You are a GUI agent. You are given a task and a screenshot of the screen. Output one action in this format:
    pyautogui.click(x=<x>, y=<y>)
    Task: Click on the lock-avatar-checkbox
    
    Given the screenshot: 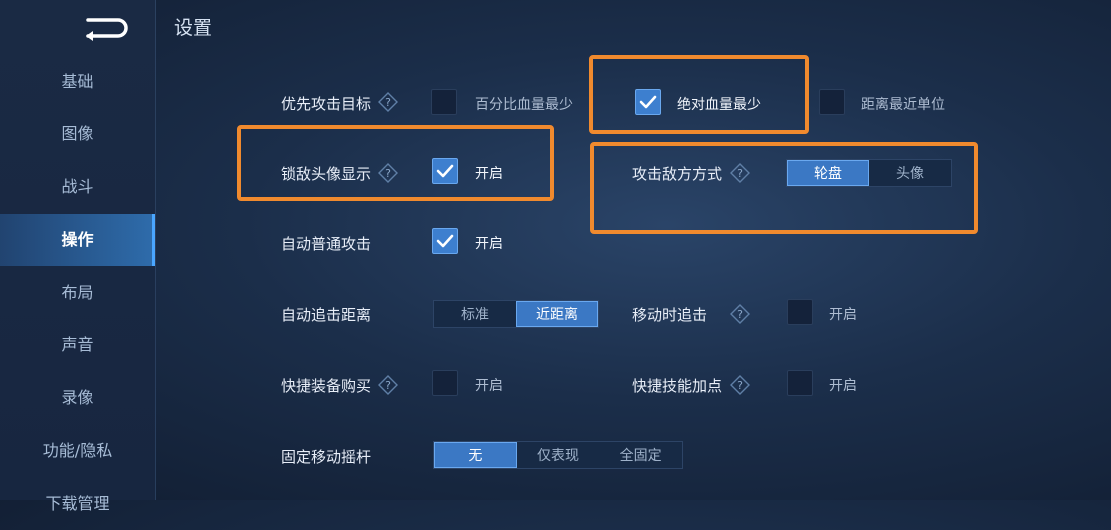 What is the action you would take?
    pyautogui.click(x=445, y=171)
    